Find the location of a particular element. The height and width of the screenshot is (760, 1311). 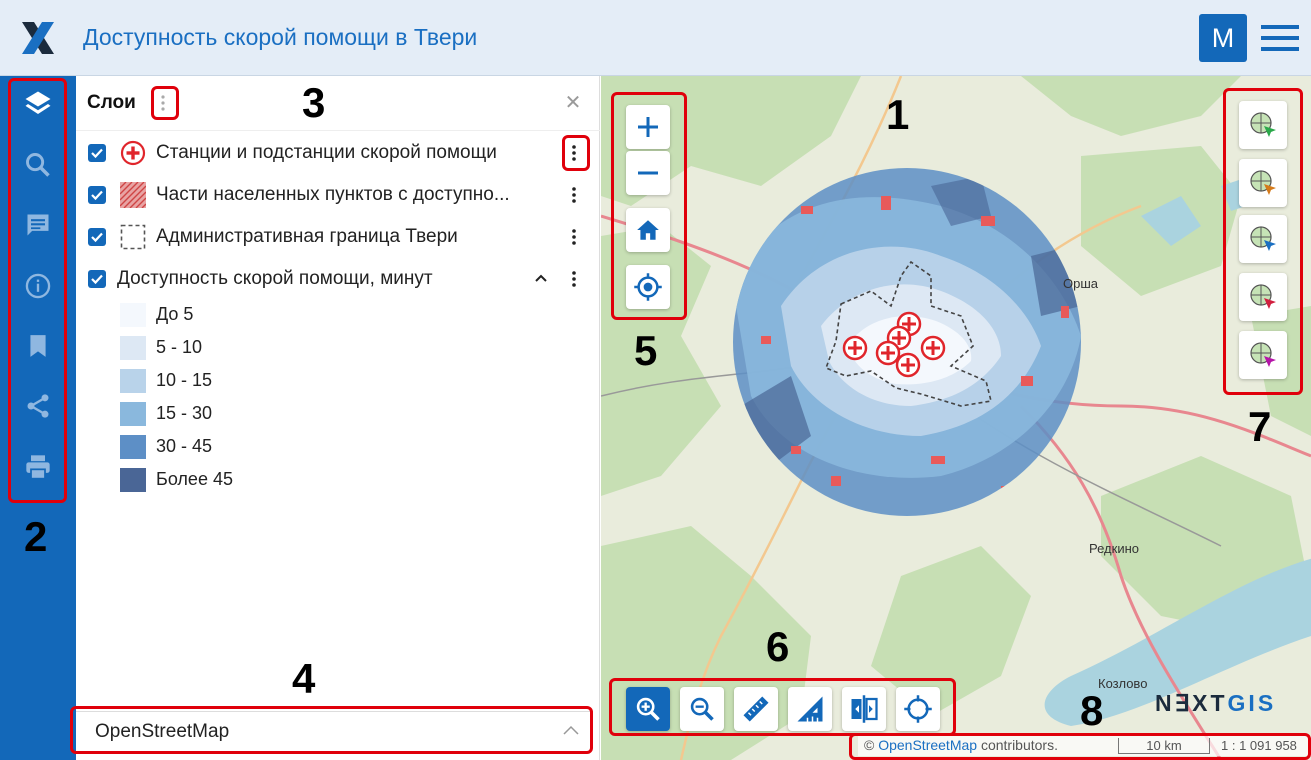

nextgis-brand: N∃XTGIS is located at coordinates (1215, 703).